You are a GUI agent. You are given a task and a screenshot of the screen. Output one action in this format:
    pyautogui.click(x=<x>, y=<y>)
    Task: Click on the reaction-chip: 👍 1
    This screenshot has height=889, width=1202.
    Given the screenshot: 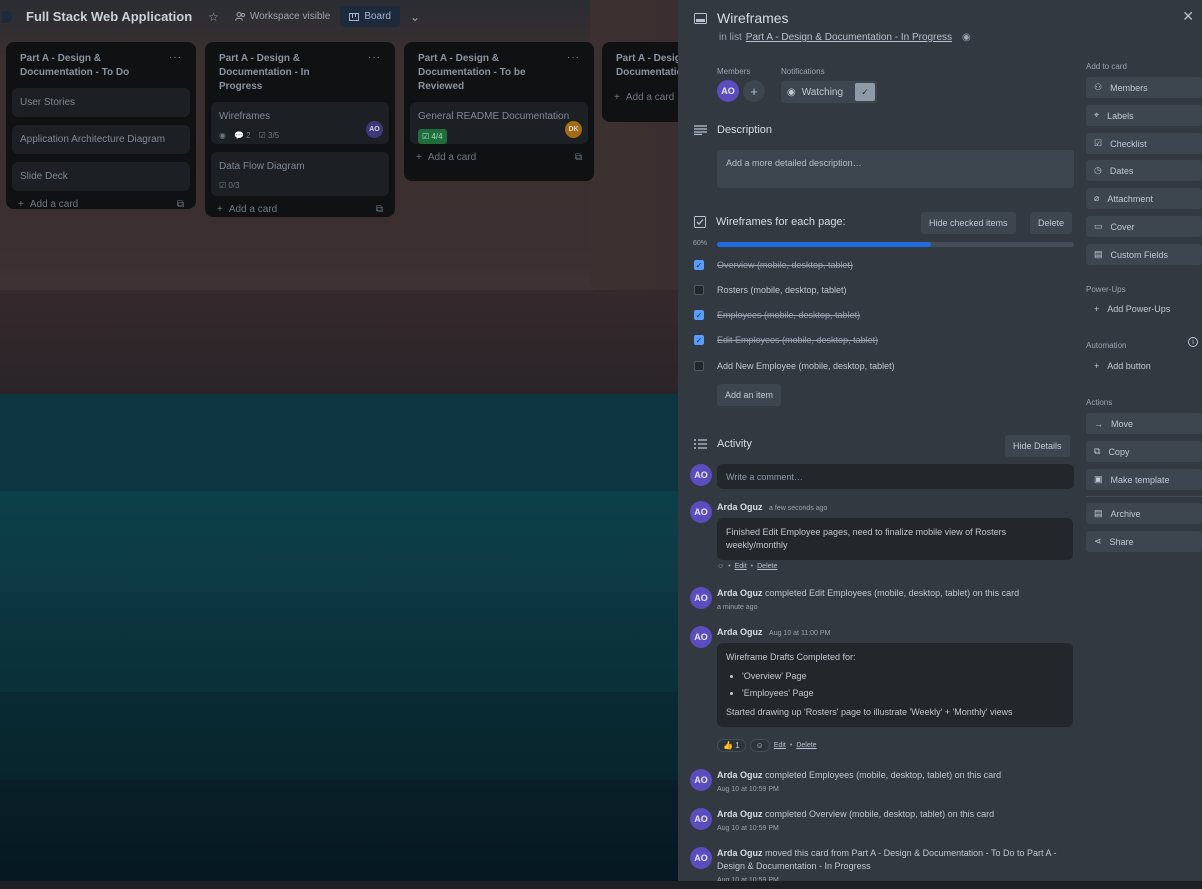 What is the action you would take?
    pyautogui.click(x=731, y=745)
    